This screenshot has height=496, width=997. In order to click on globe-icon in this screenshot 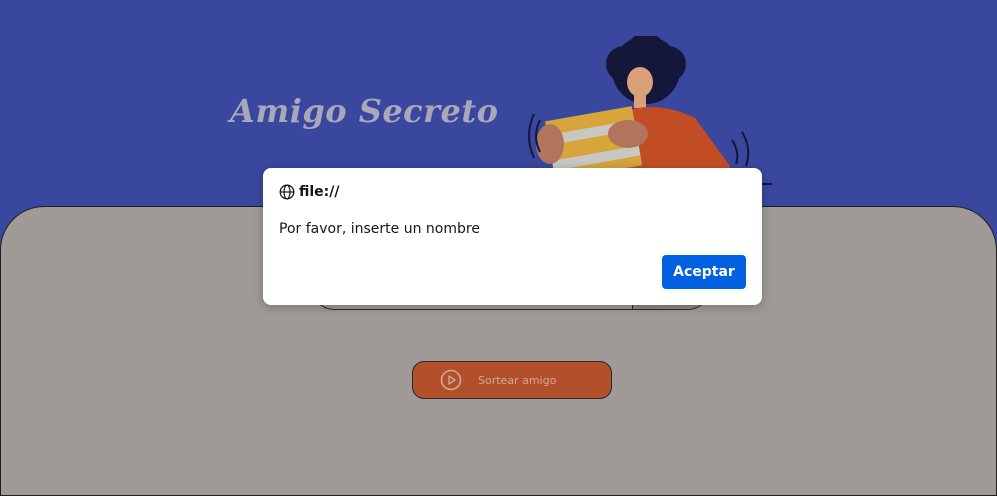, I will do `click(287, 192)`.